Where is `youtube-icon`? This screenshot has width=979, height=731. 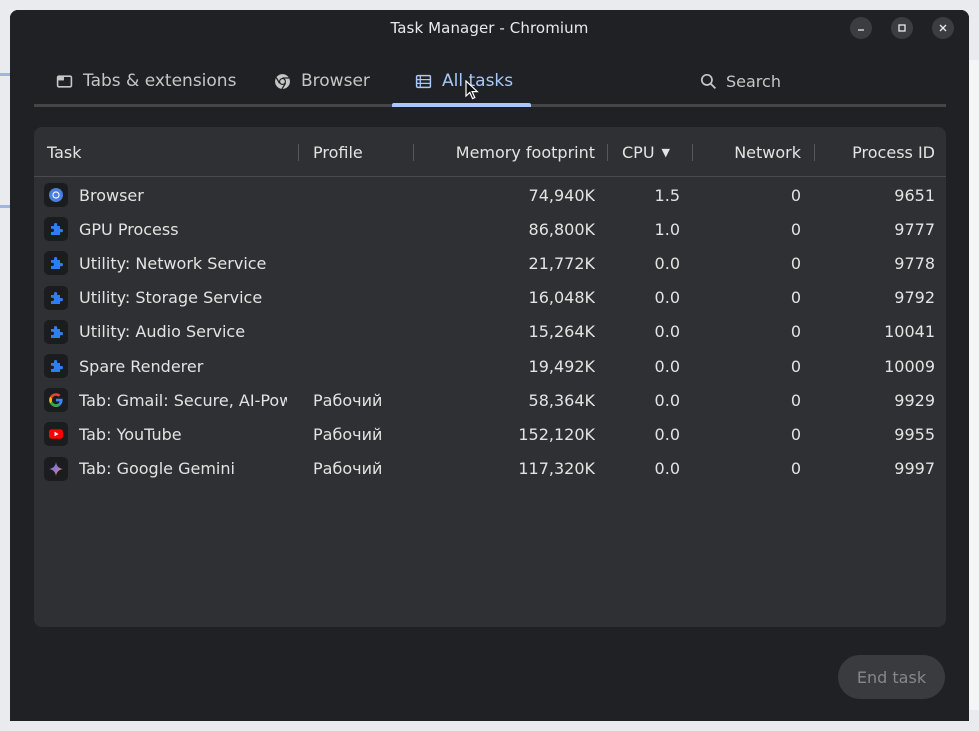 youtube-icon is located at coordinates (56, 434).